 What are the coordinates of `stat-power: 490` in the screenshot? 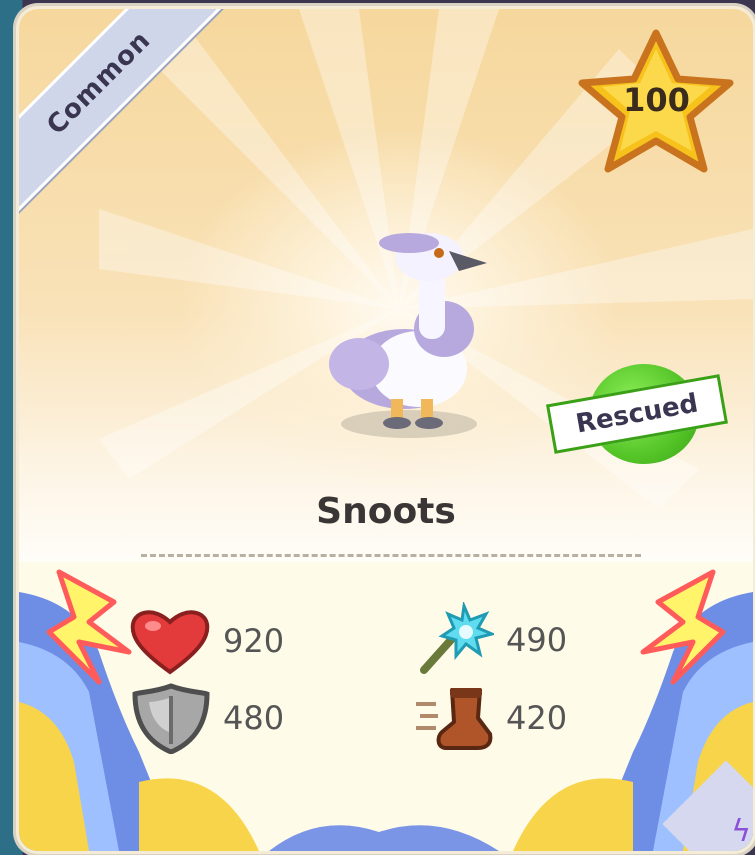 It's located at (490, 640).